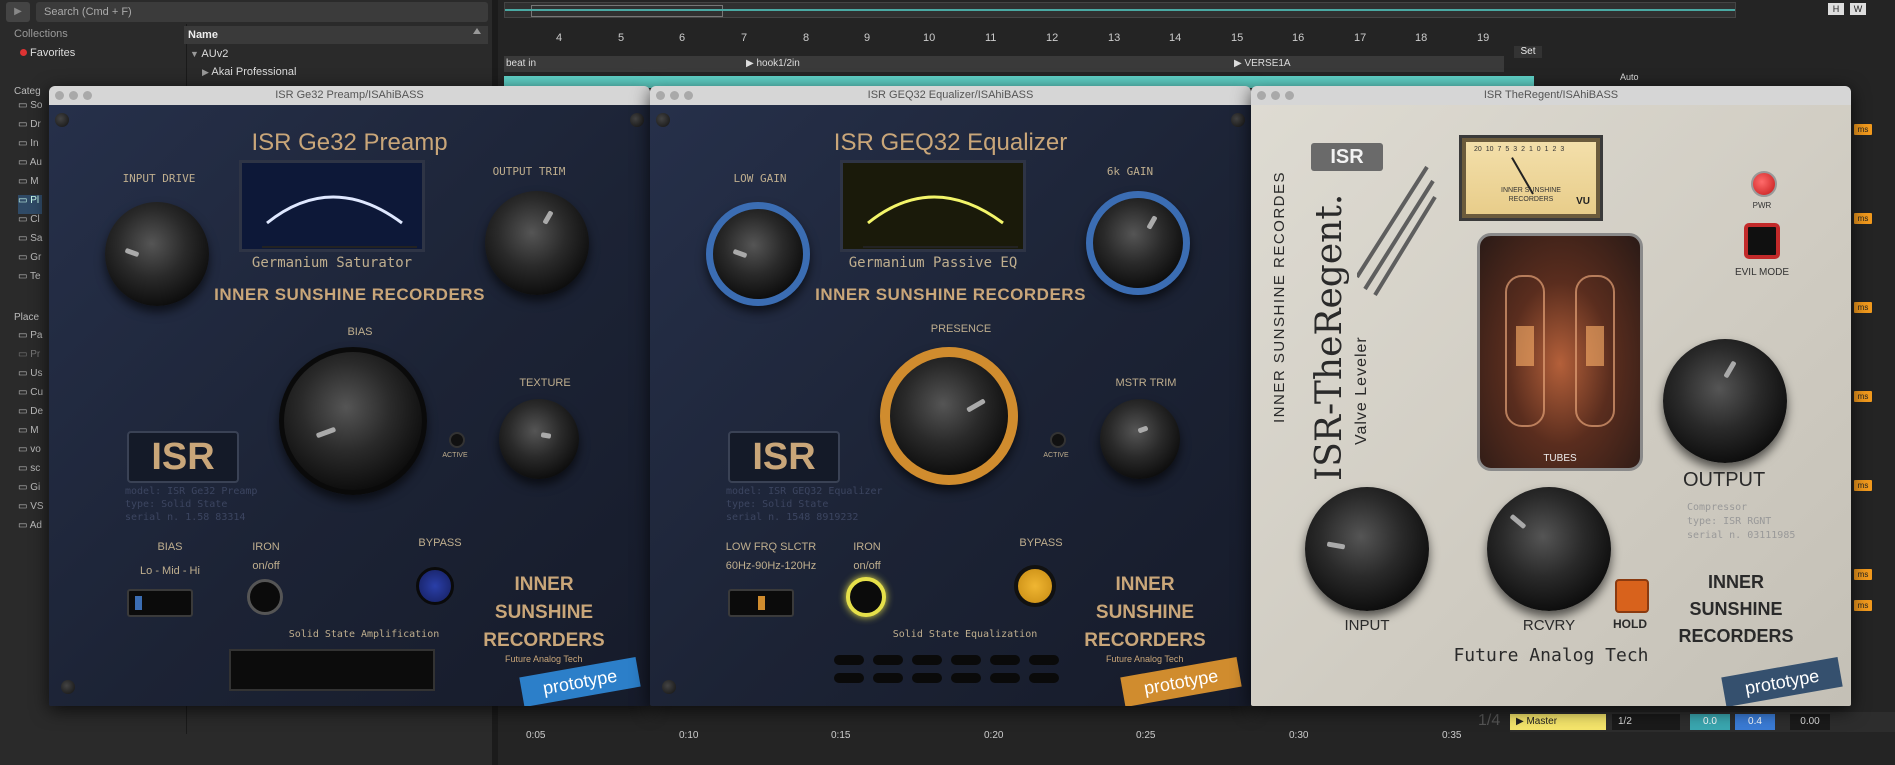 The image size is (1895, 765). I want to click on place-item: ▭ De, so click(31, 415).